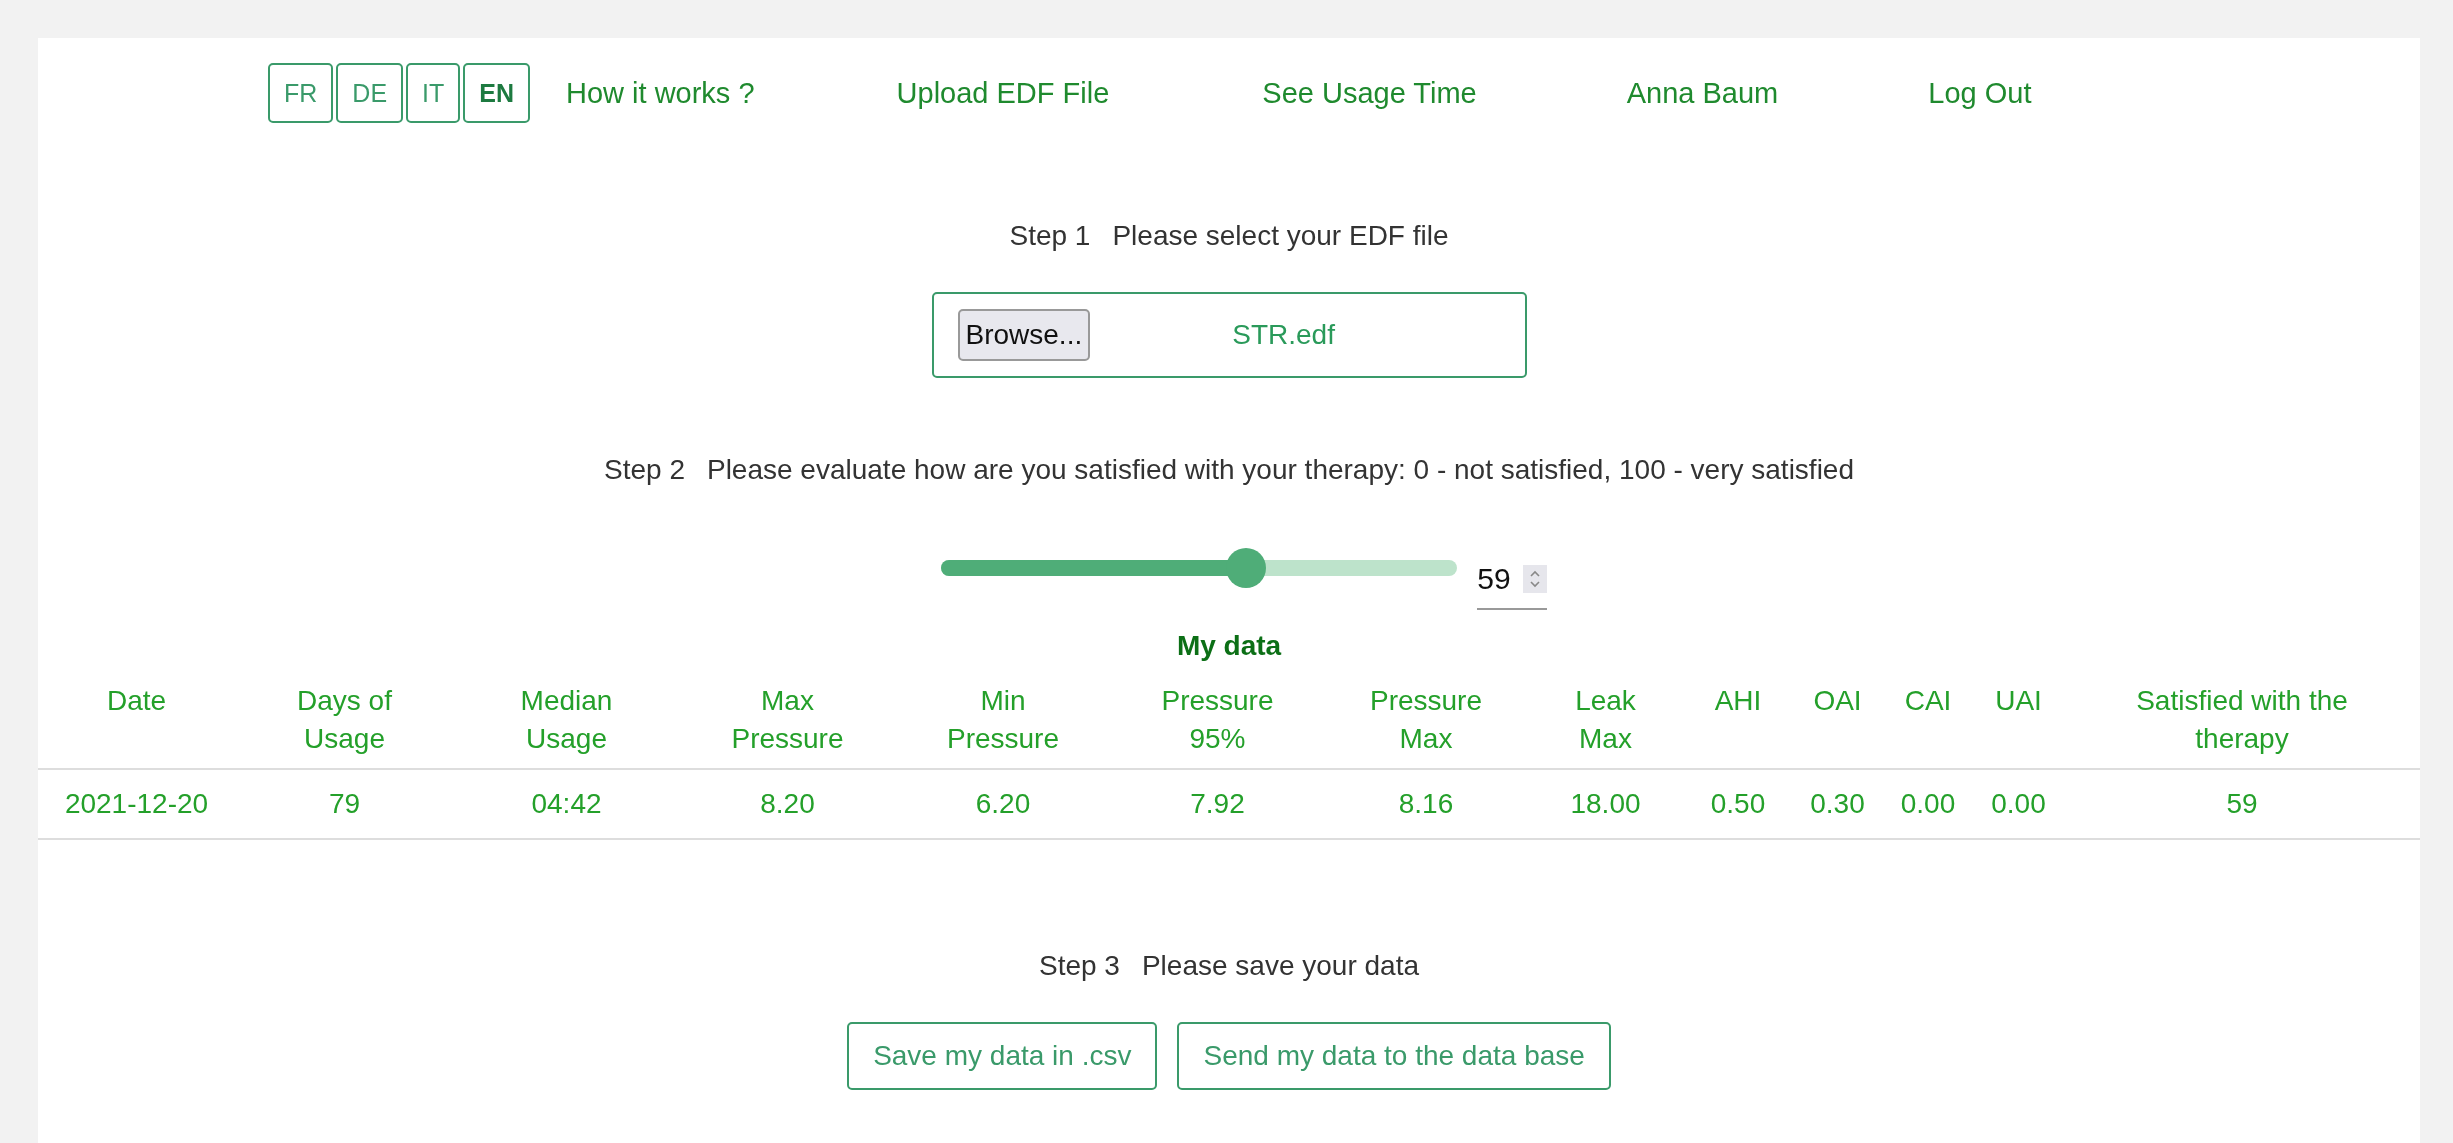  What do you see at coordinates (136, 803) in the screenshot?
I see `table-cell: 2021-12-20` at bounding box center [136, 803].